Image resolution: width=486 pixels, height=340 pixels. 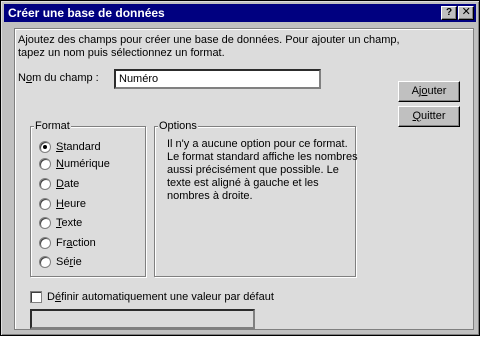 I want to click on quit-button: Quitter, so click(x=429, y=116).